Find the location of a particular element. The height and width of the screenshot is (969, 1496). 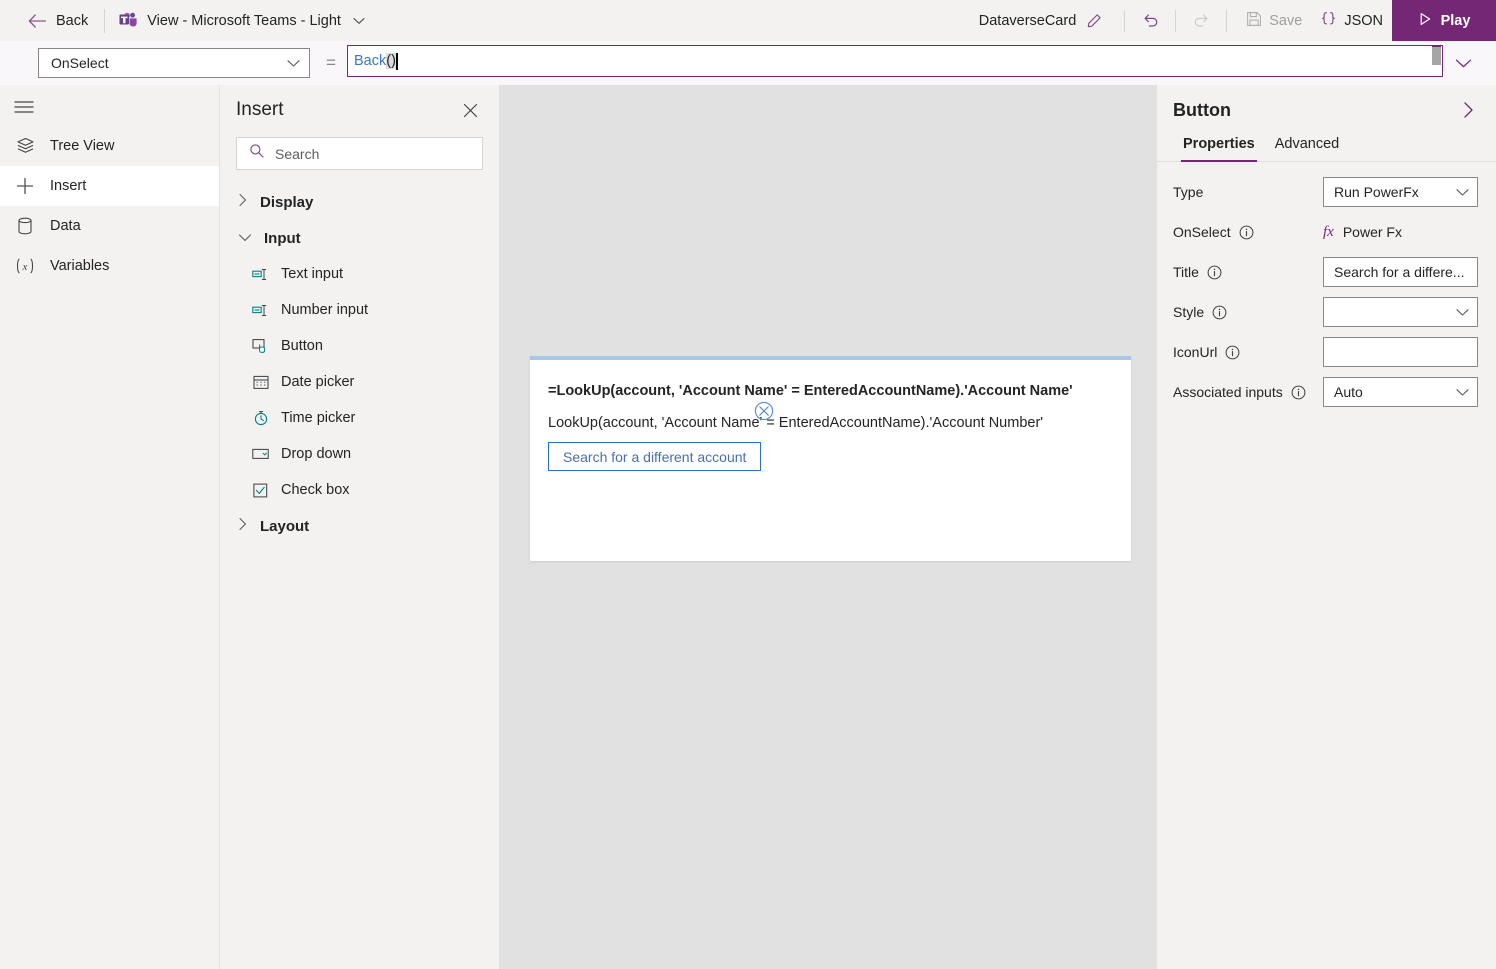

sidebar-item-variables: x Variables is located at coordinates (109, 266).